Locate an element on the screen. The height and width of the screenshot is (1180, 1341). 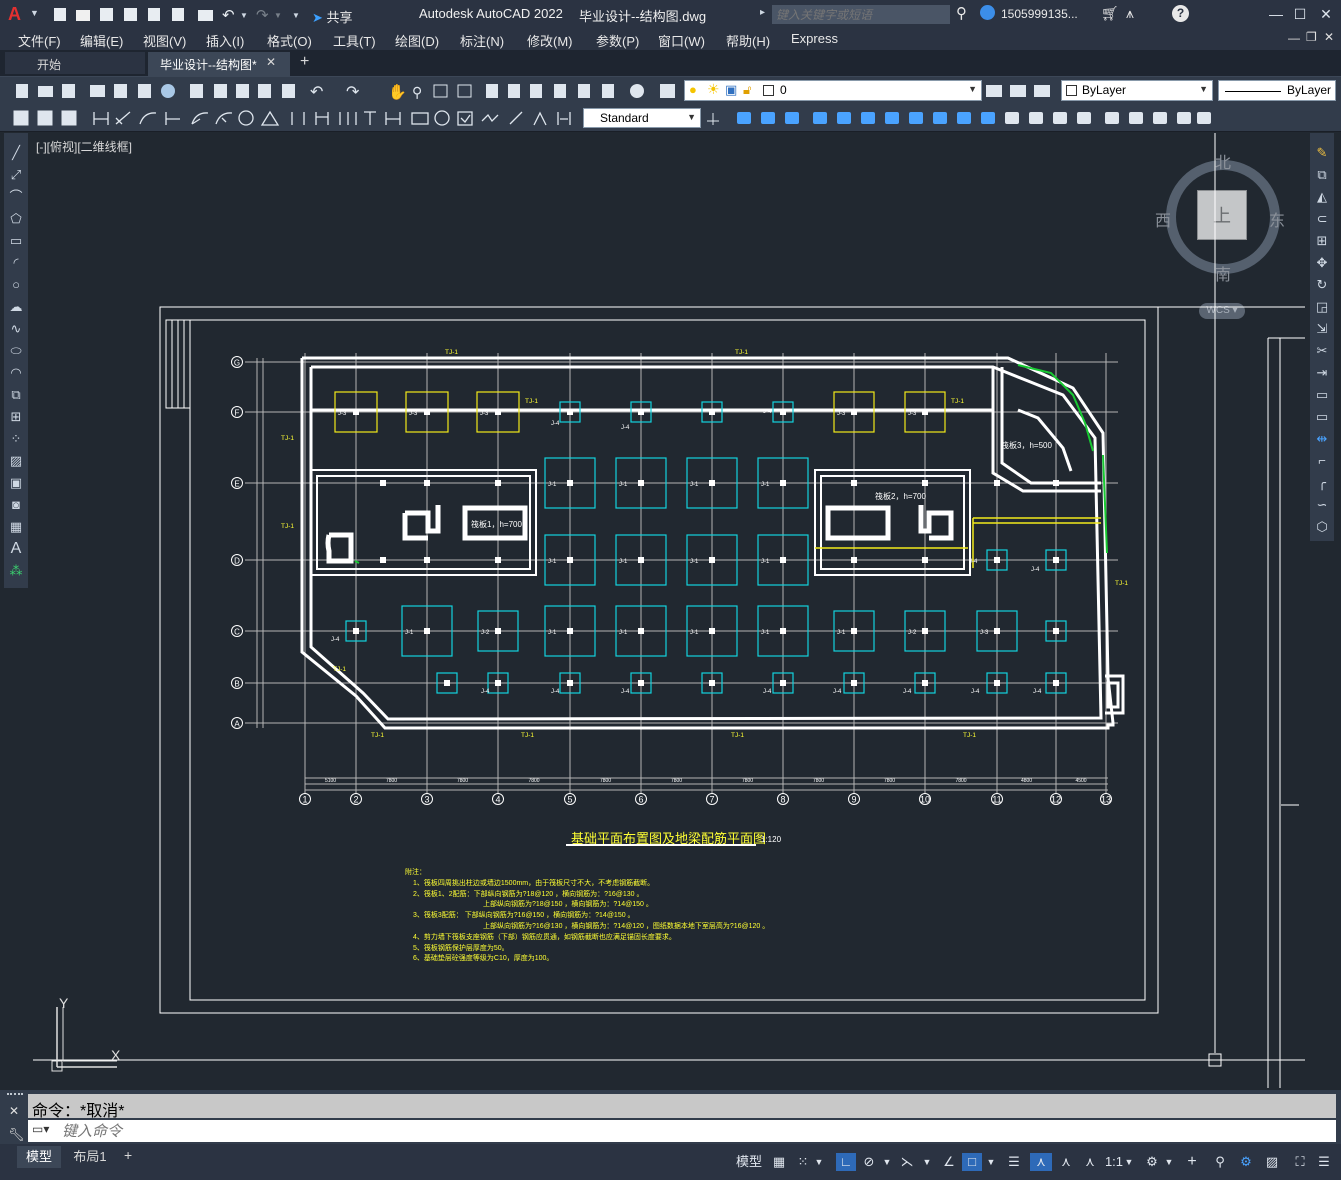
inspect-icon is located at coordinates (465, 118).